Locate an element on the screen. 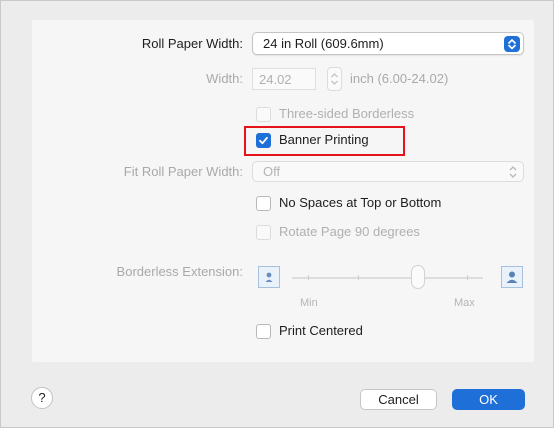 The image size is (554, 428). slider-max-label: Max is located at coordinates (464, 303).